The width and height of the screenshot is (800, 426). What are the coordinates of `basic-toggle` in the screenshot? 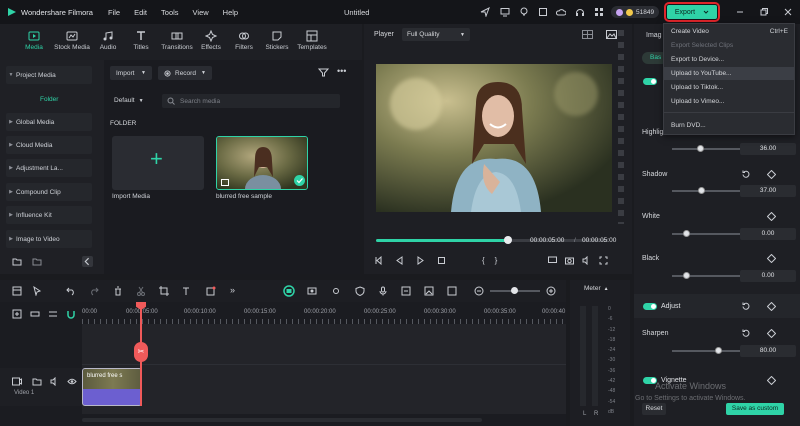 It's located at (650, 81).